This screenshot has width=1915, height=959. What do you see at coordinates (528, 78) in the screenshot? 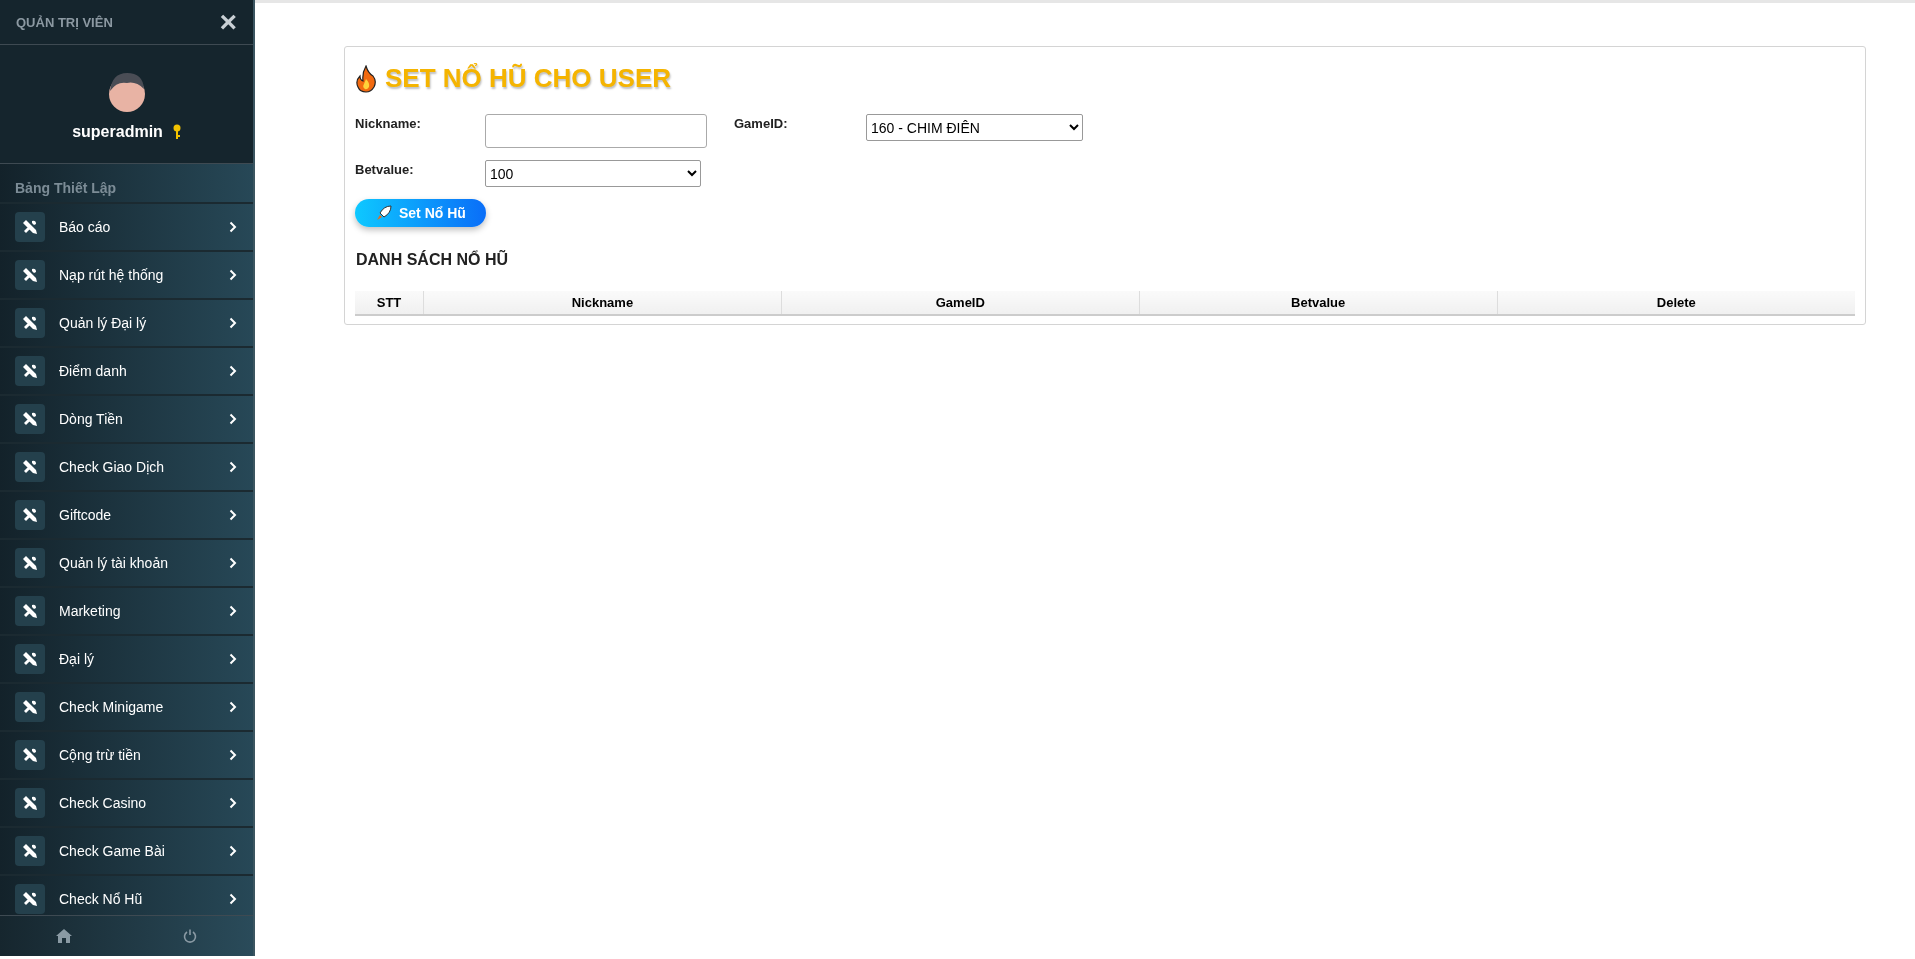
I see `form-title: SET NỔ HŨ CHO USER` at bounding box center [528, 78].